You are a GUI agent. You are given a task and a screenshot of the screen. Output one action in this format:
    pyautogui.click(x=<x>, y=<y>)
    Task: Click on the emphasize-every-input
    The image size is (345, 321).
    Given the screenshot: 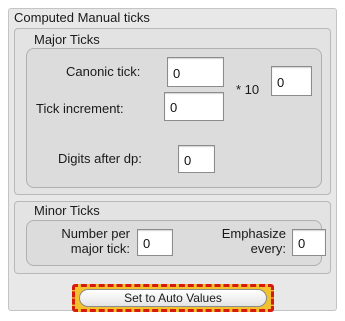 What is the action you would take?
    pyautogui.click(x=309, y=242)
    